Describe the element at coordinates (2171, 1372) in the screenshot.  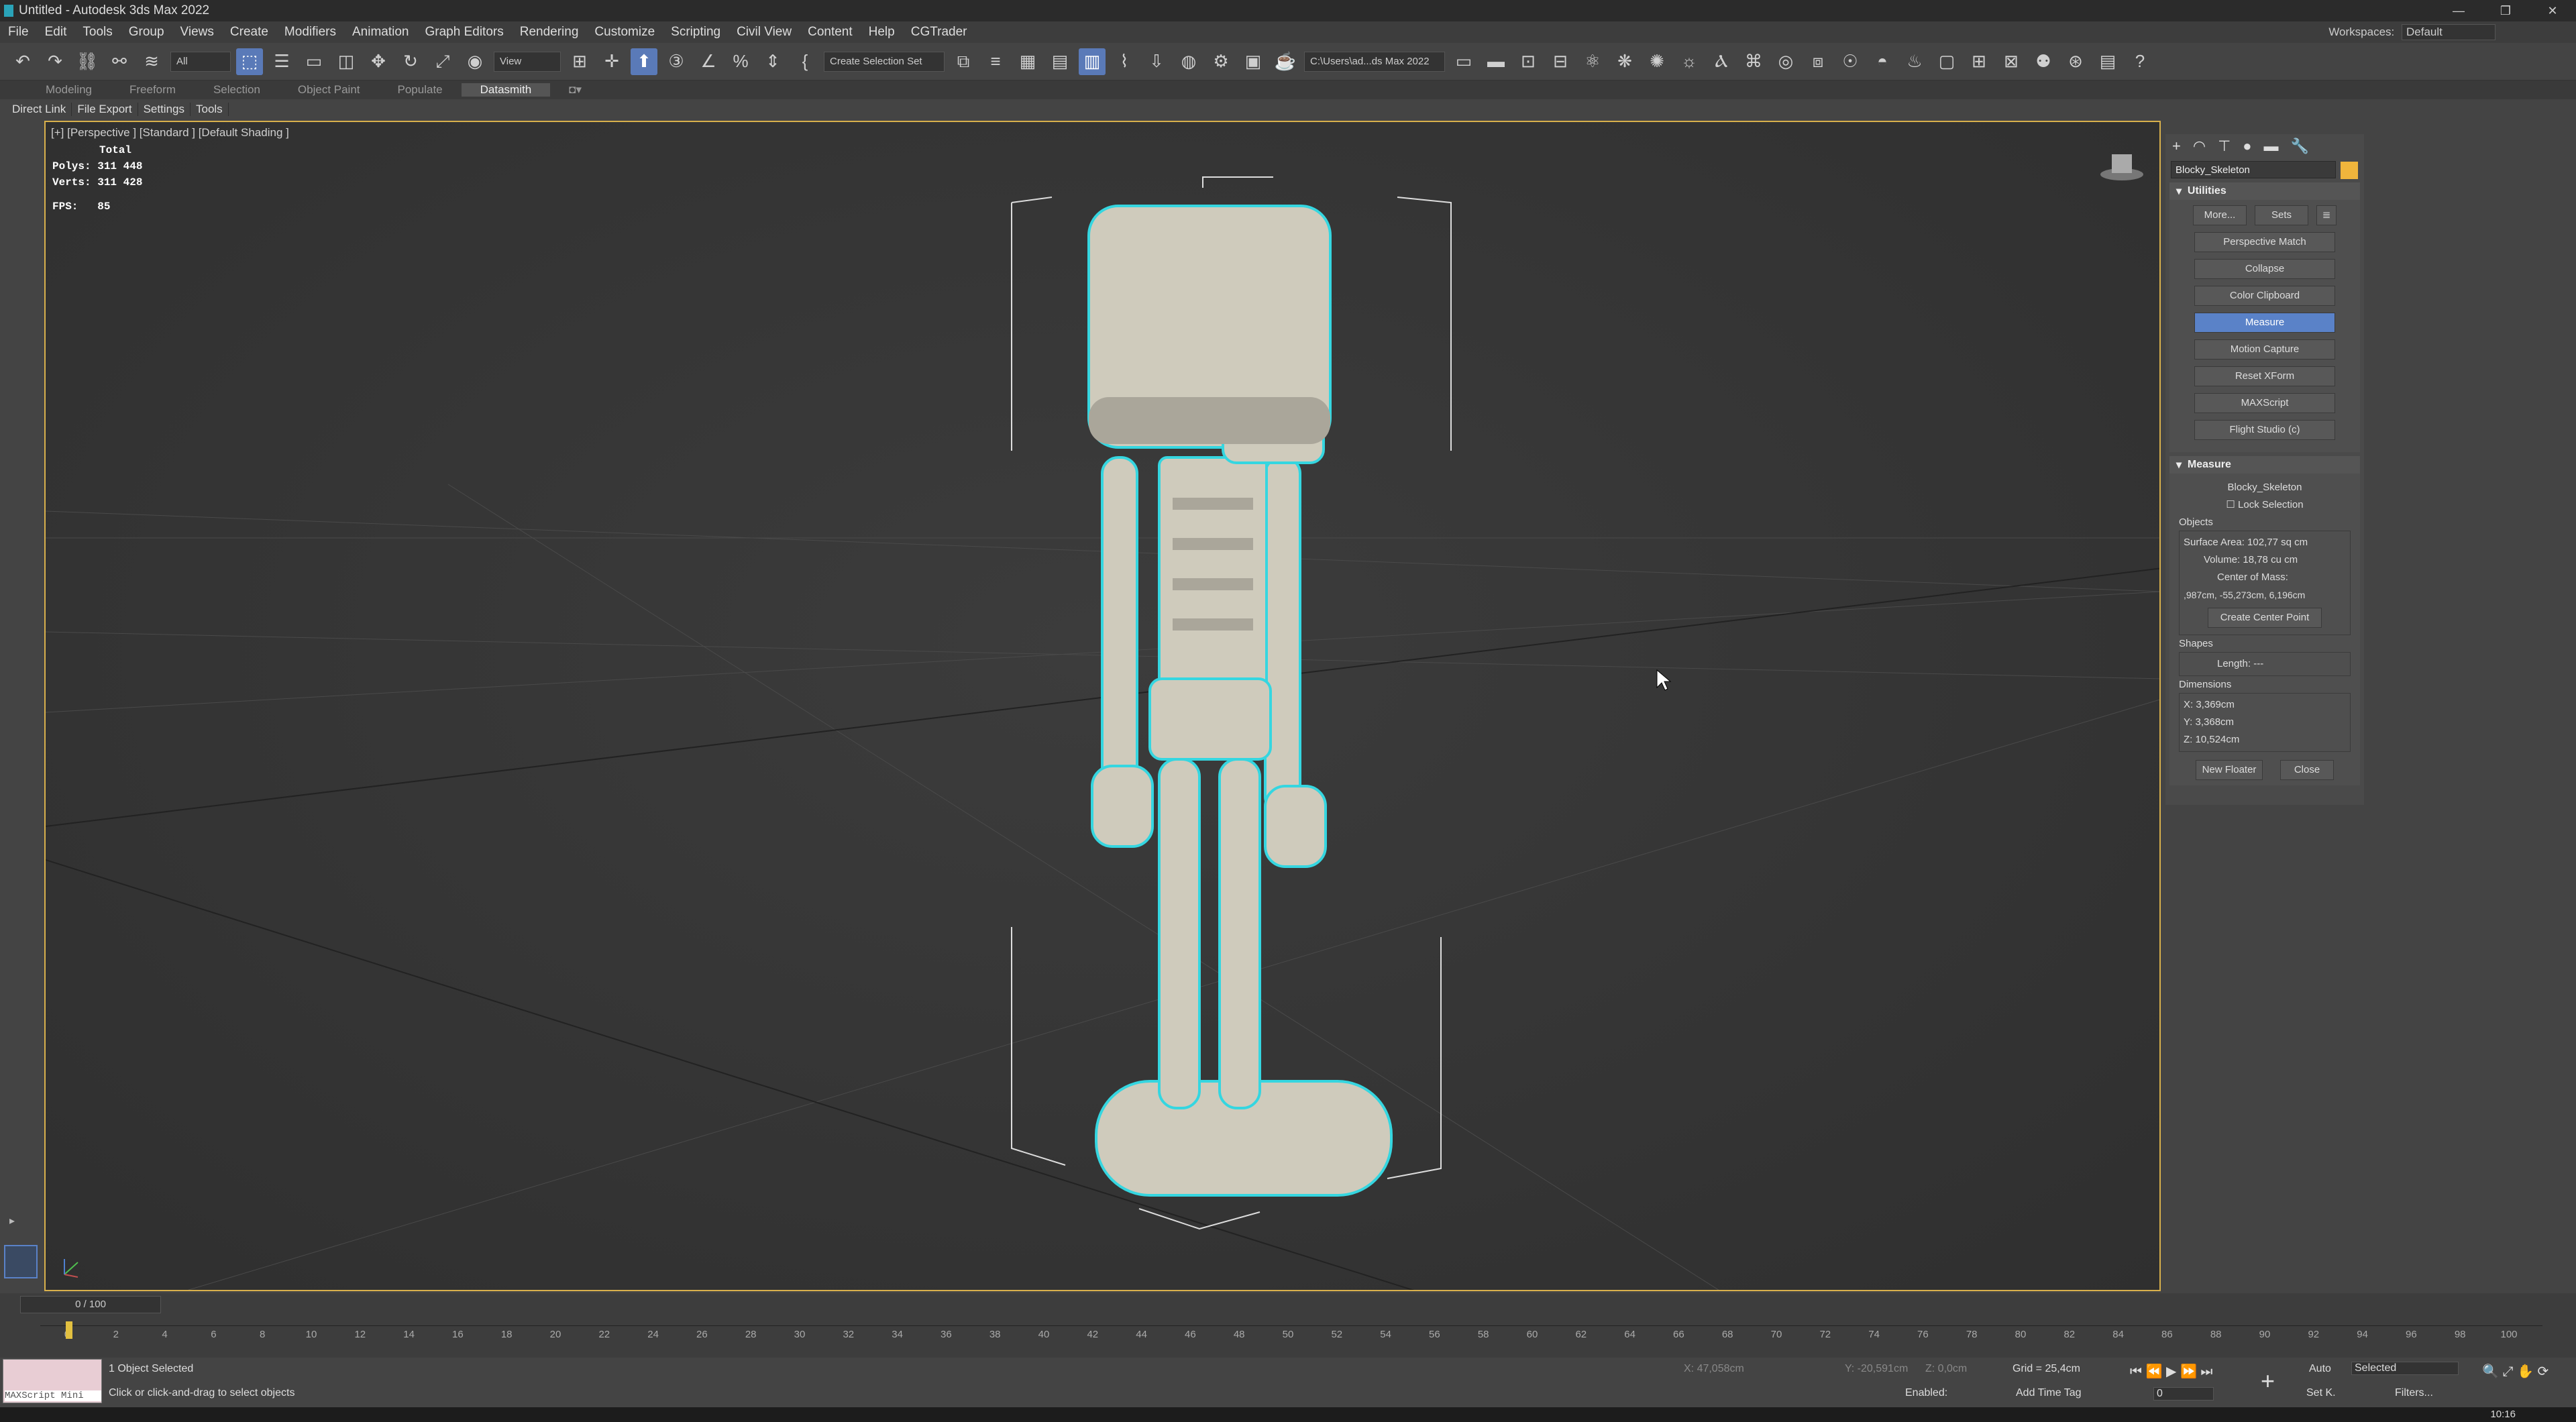
I see `playback-controls: ⏮ ⏪ ▶ ⏩ ⏭` at that location.